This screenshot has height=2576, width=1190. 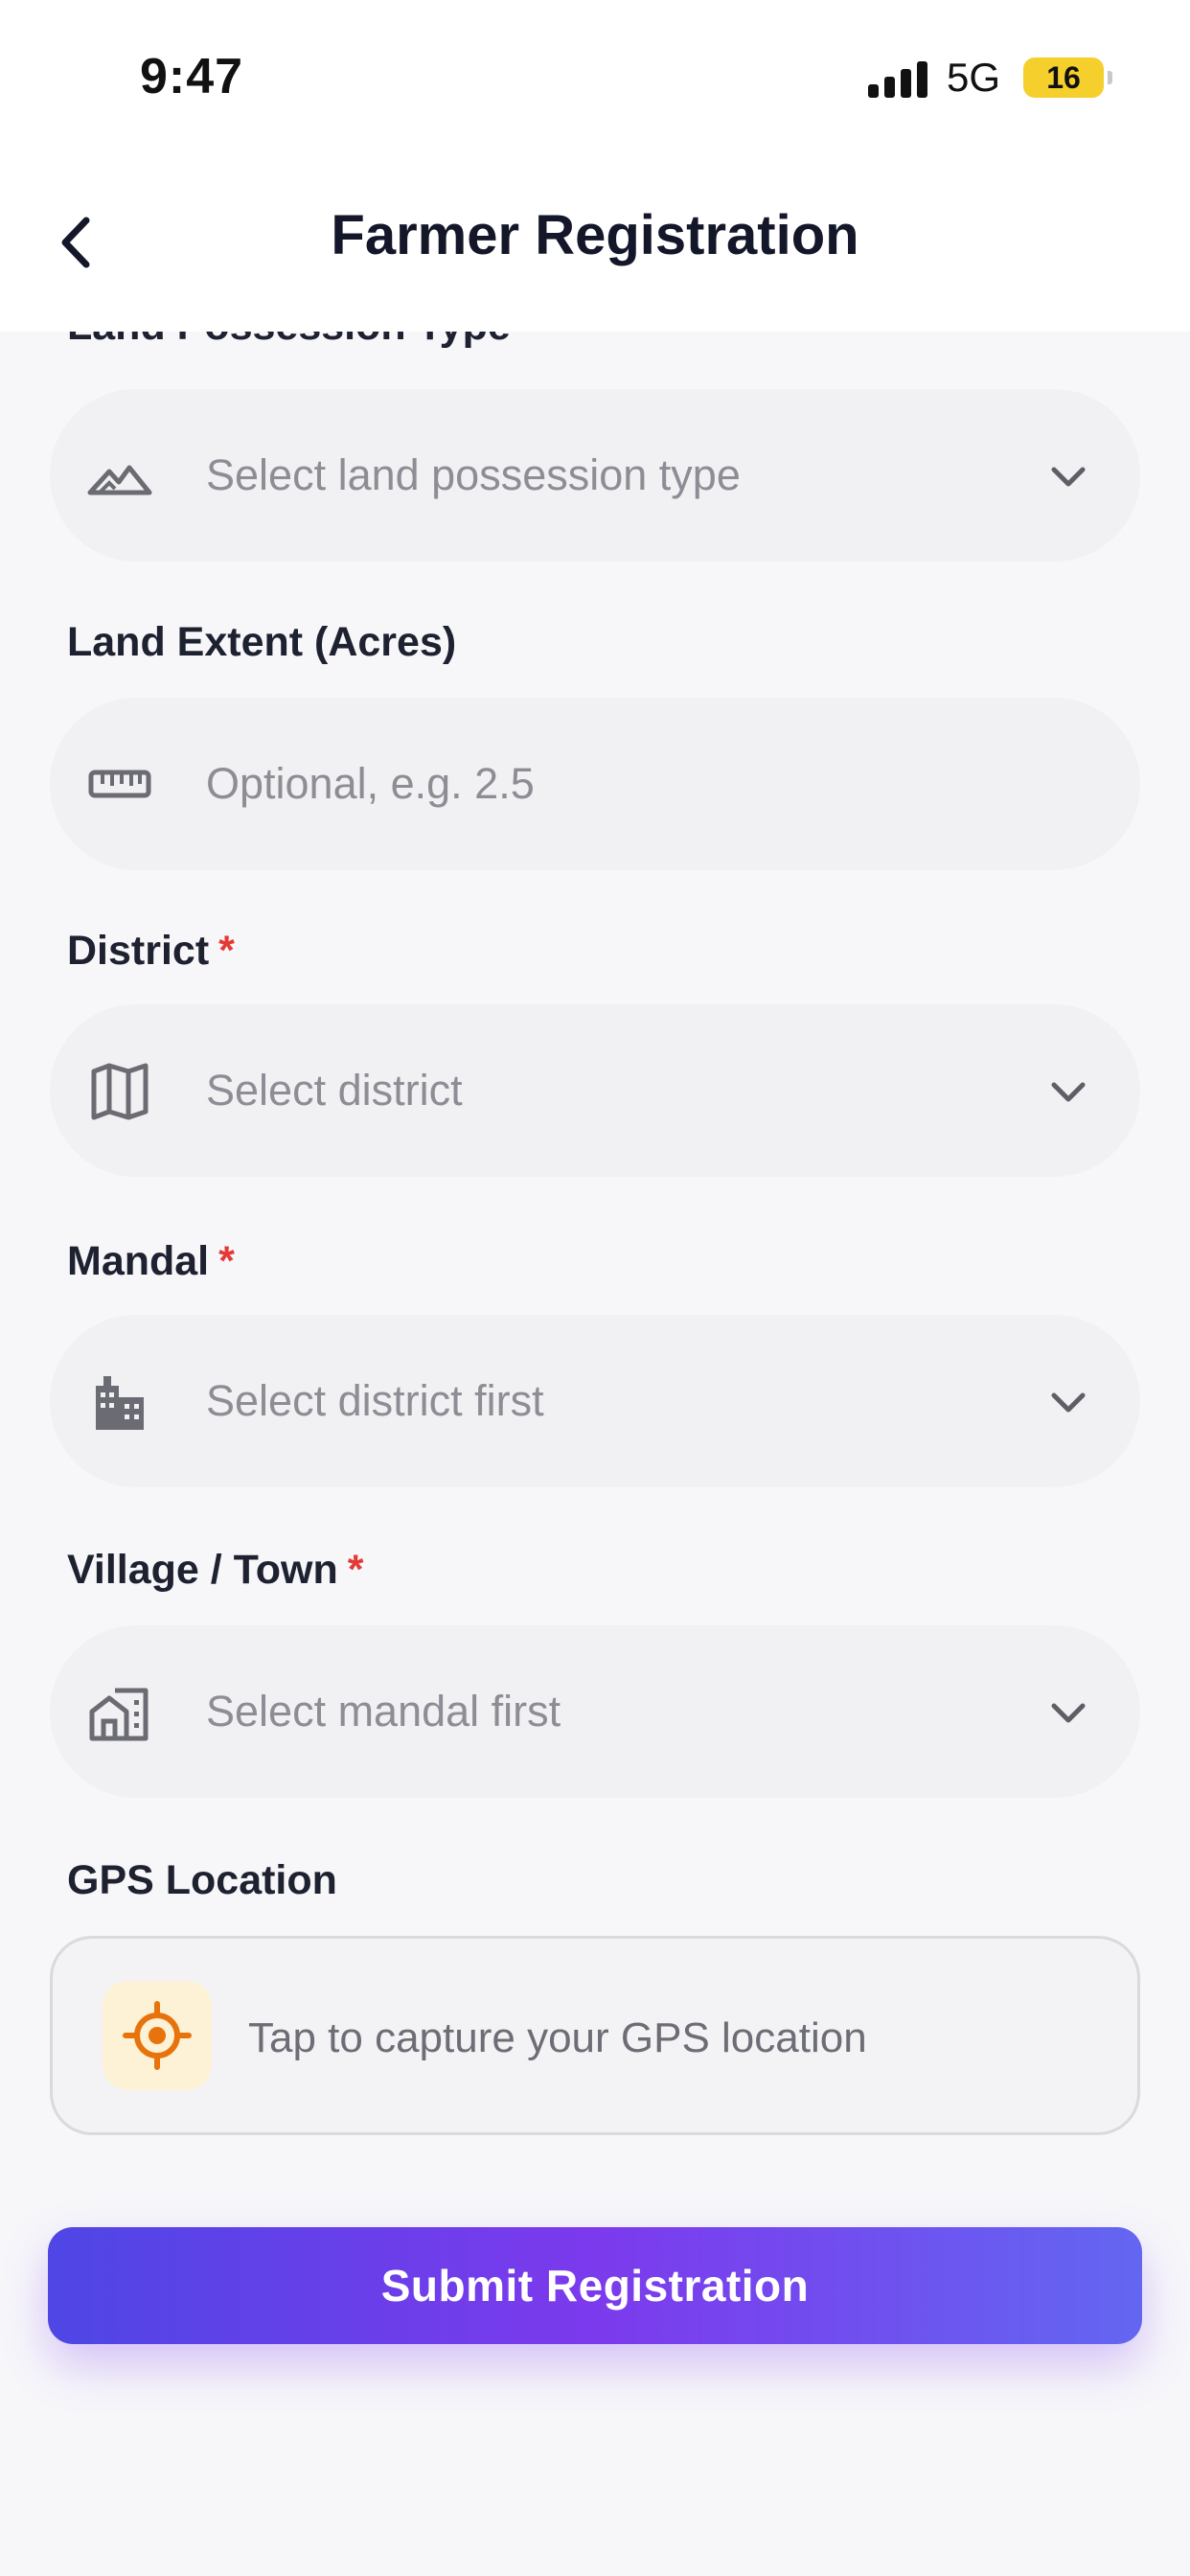 What do you see at coordinates (595, 1711) in the screenshot?
I see `village-select: Select mandal first` at bounding box center [595, 1711].